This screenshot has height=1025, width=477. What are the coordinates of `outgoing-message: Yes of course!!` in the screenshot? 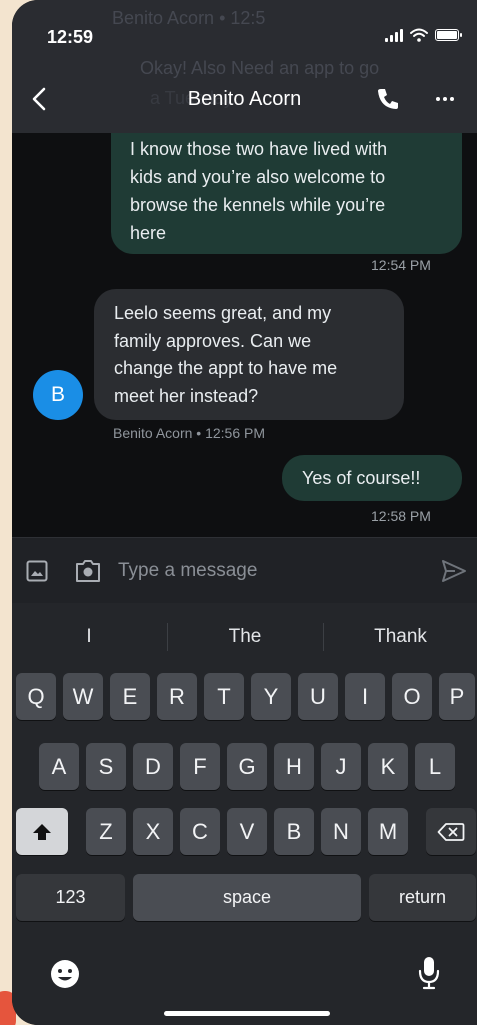 It's located at (372, 478).